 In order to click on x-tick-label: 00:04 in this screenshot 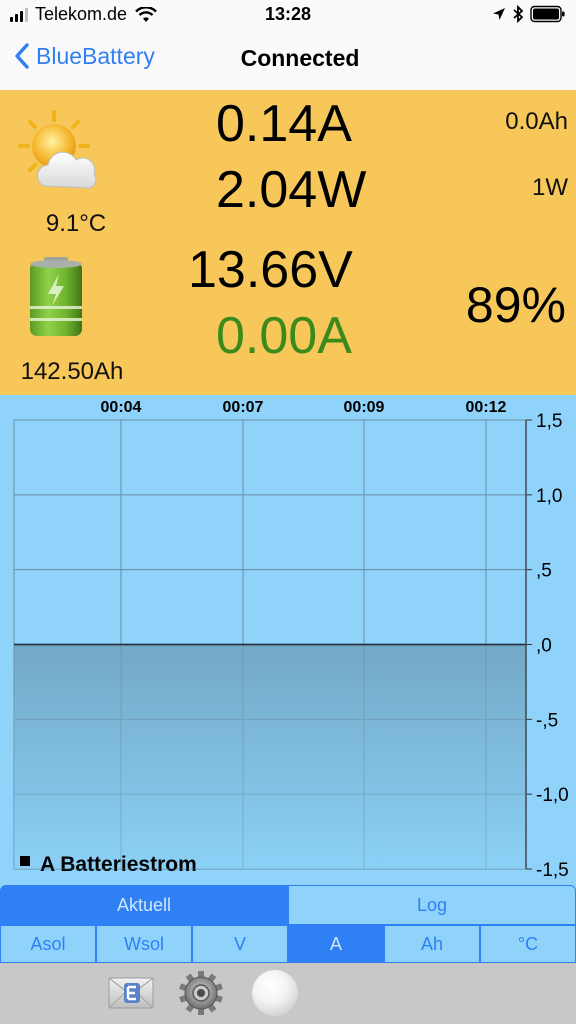, I will do `click(121, 407)`.